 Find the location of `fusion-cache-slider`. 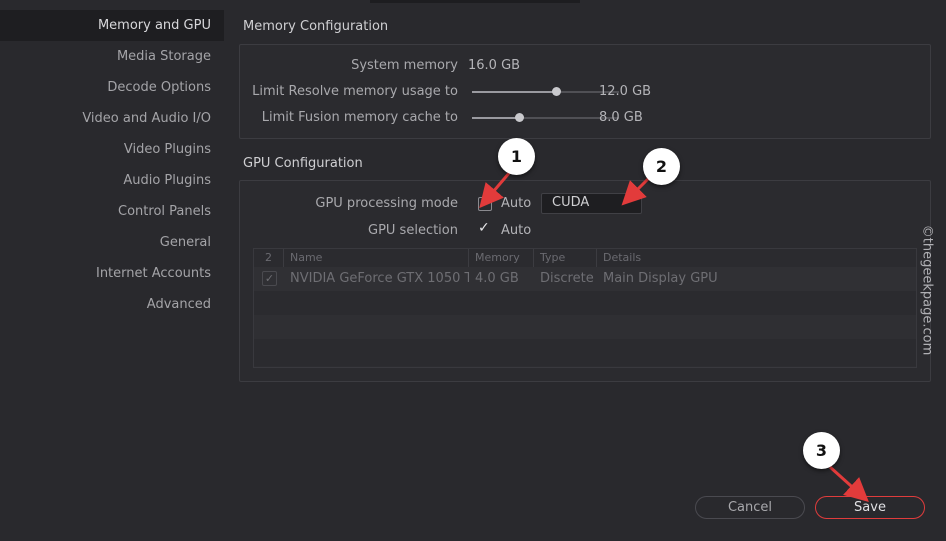

fusion-cache-slider is located at coordinates (545, 117).